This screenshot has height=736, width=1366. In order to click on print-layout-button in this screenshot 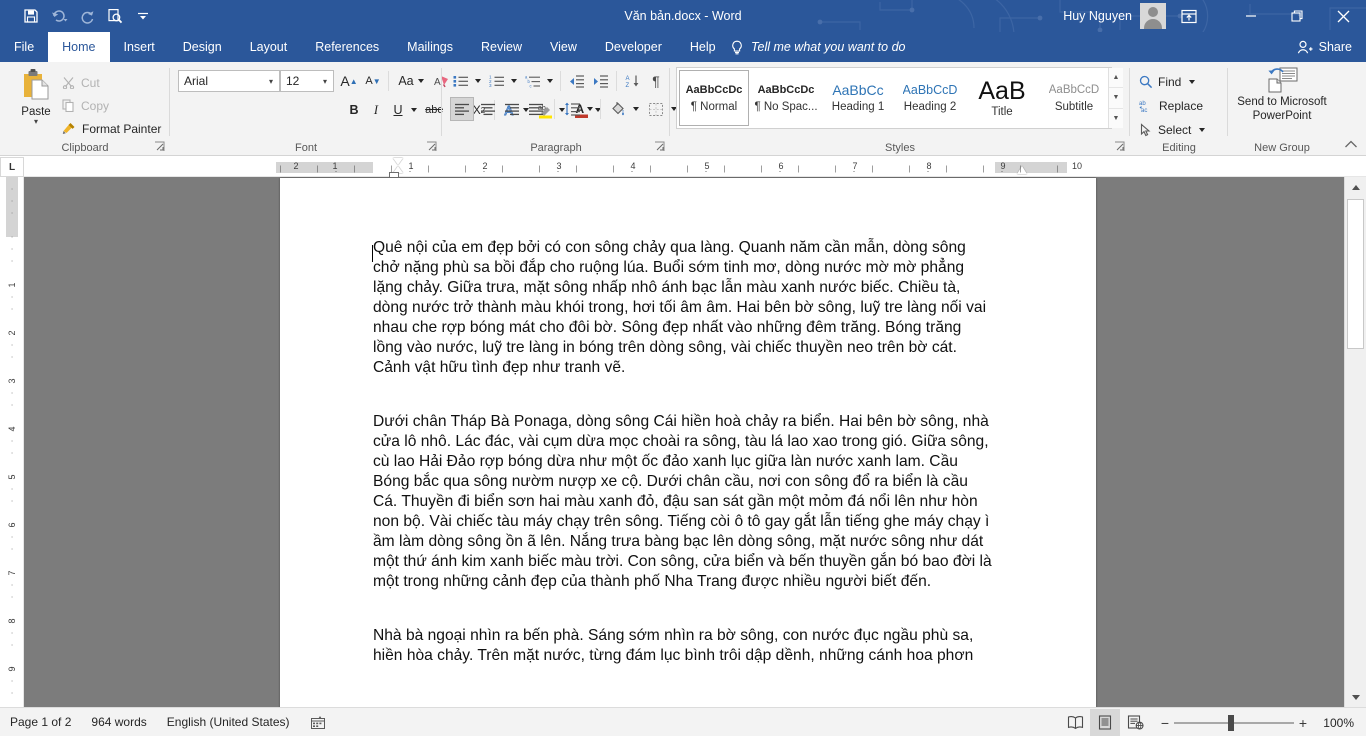, I will do `click(1105, 722)`.